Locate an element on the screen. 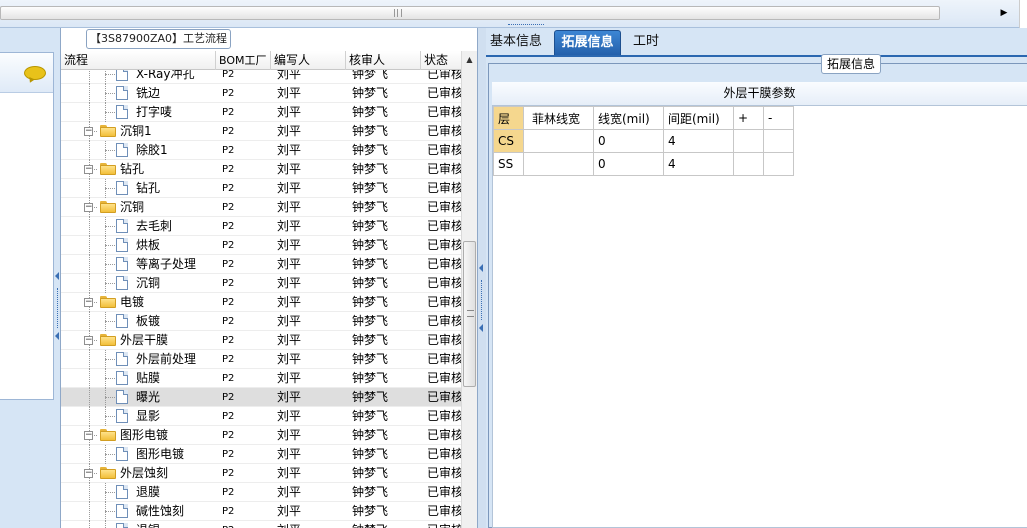 This screenshot has width=1027, height=528. tree-item-label: 沉铜 is located at coordinates (148, 283).